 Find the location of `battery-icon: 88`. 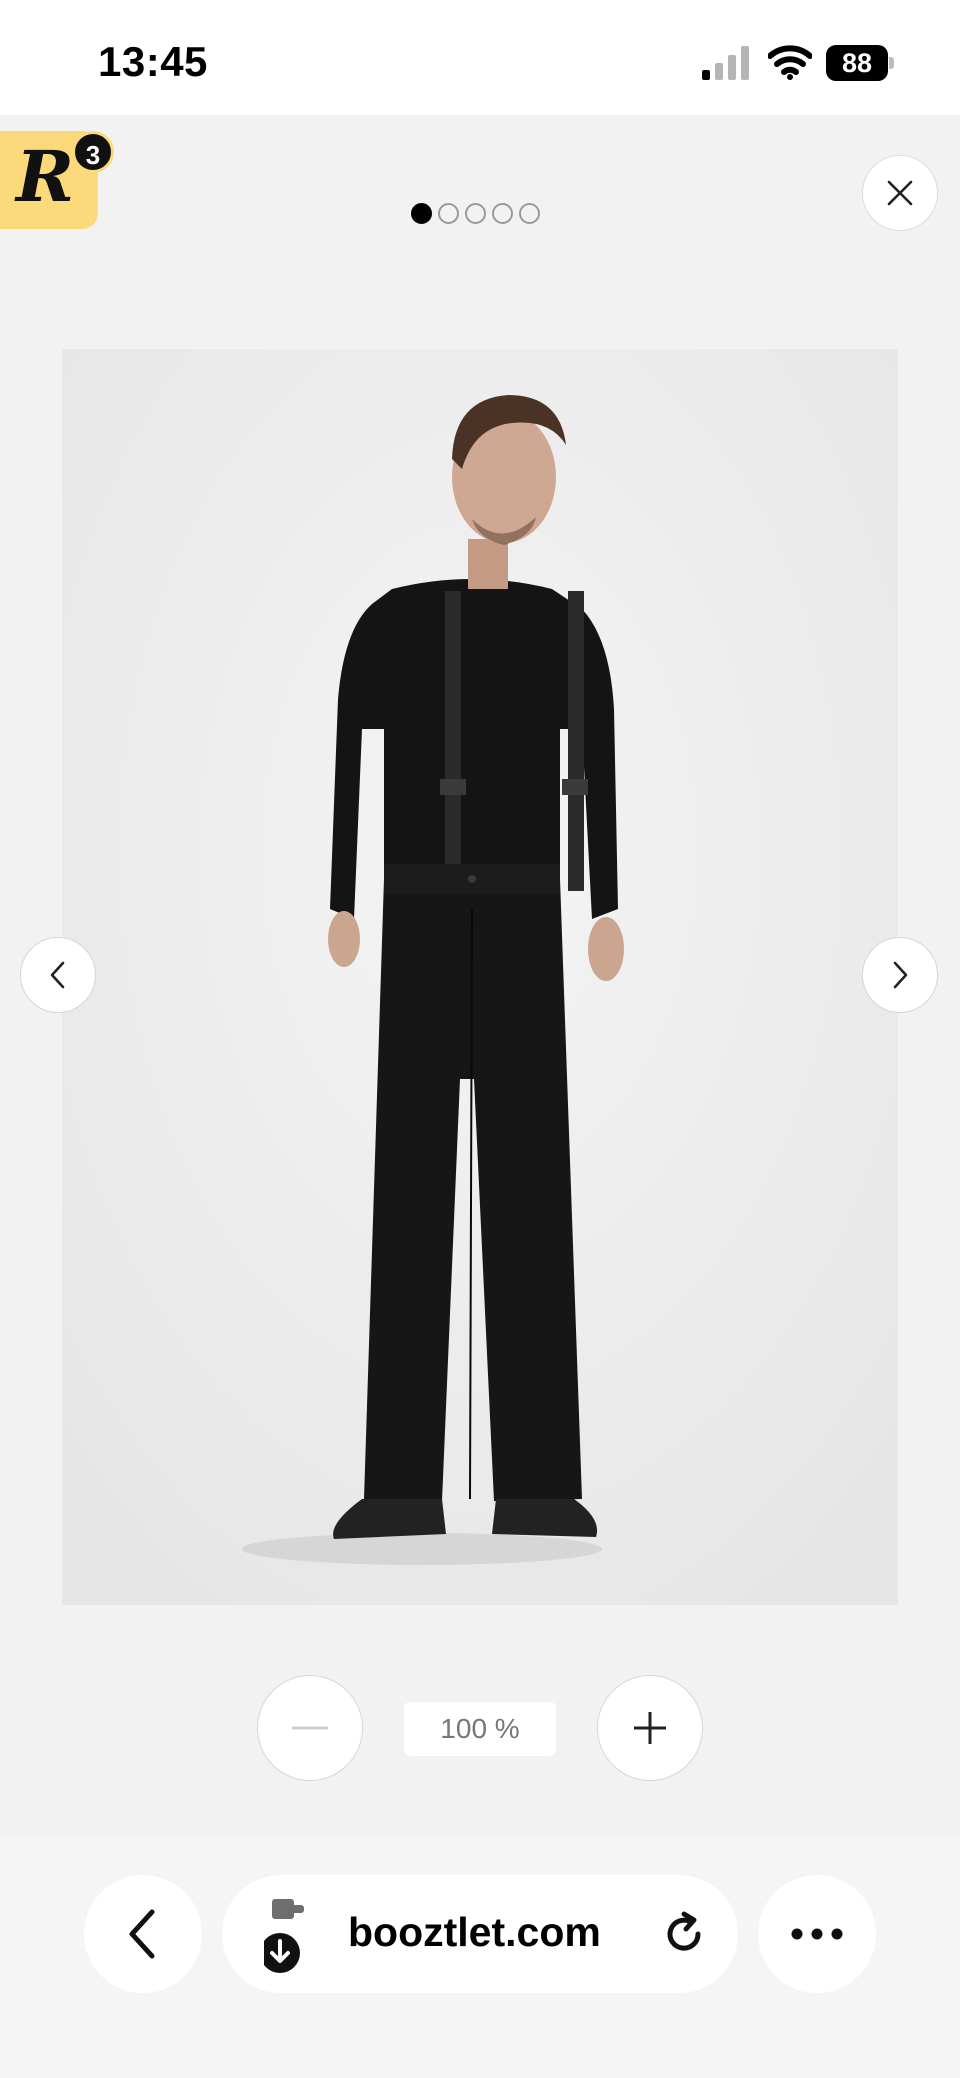

battery-icon: 88 is located at coordinates (860, 63).